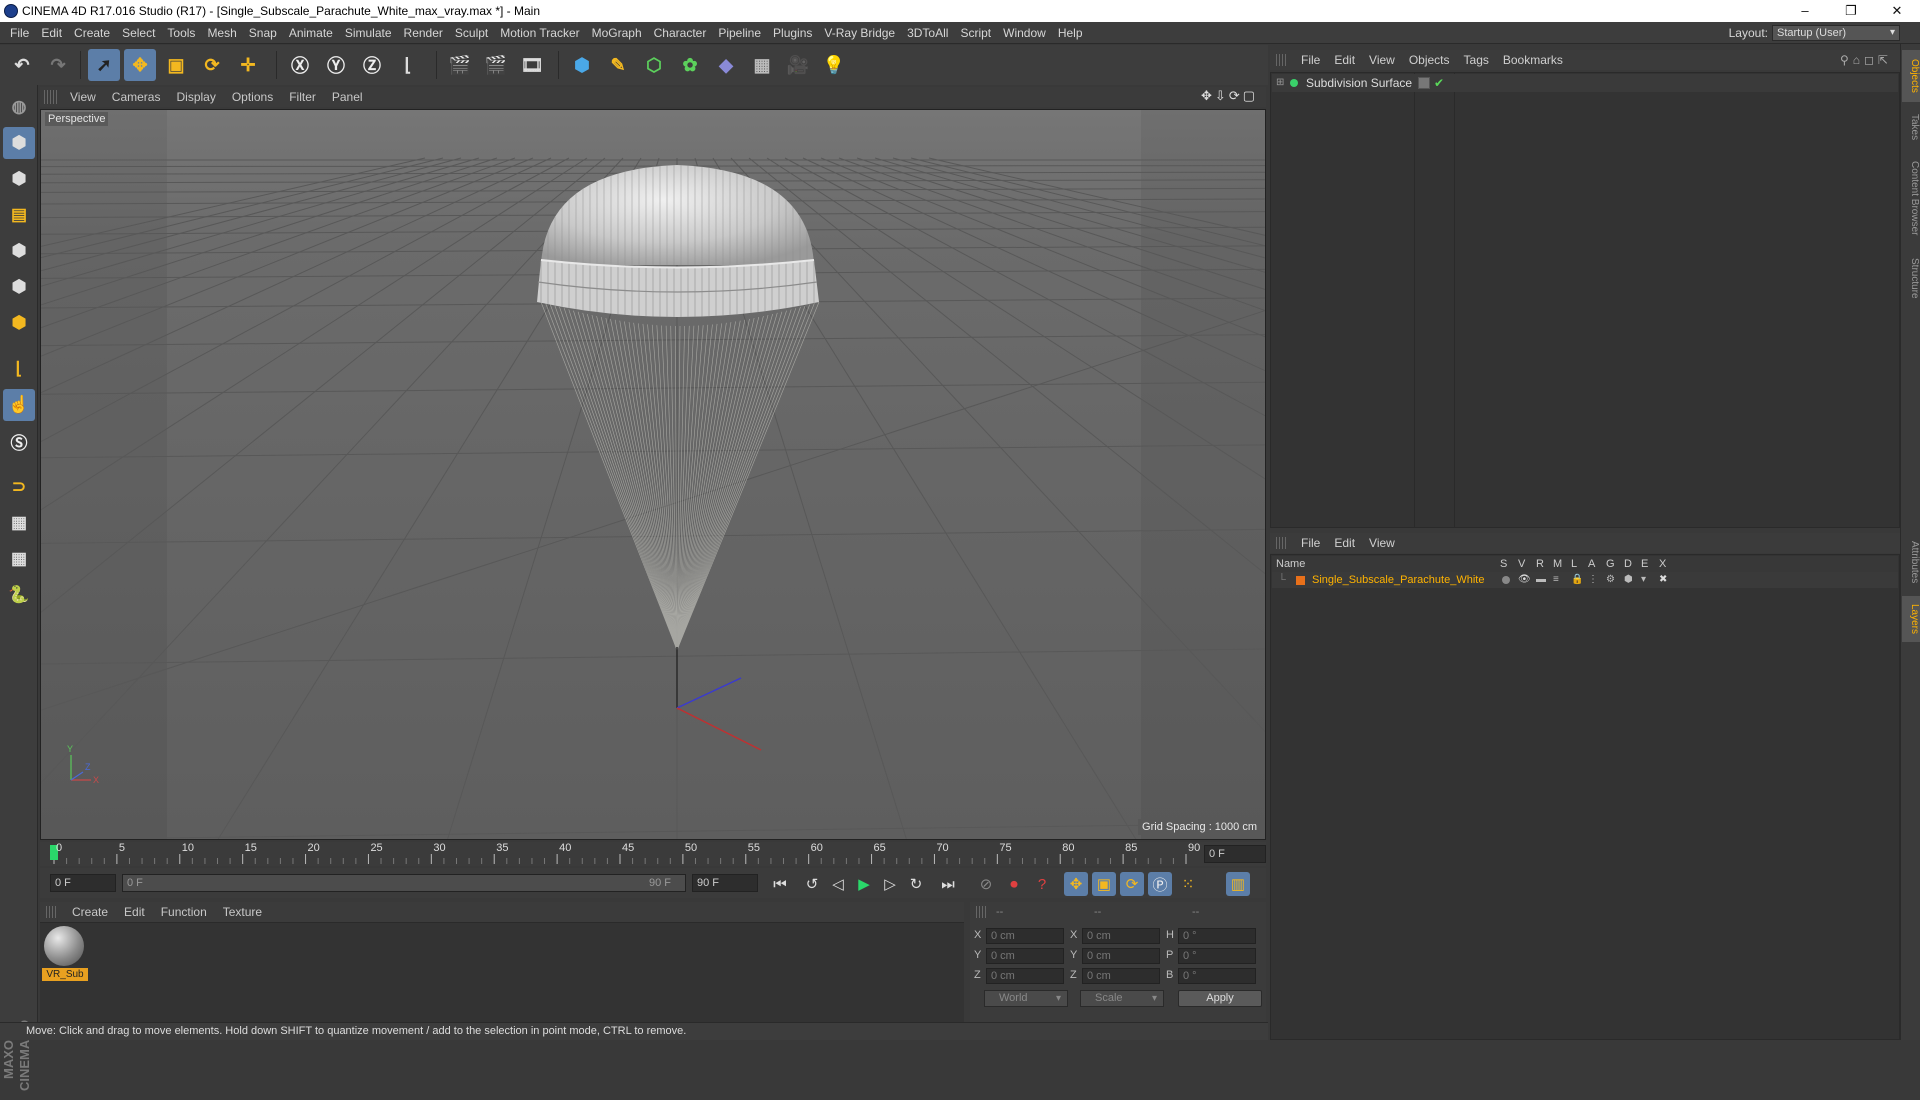 The width and height of the screenshot is (1920, 1100). I want to click on recent-tool-icon: ✛, so click(248, 65).